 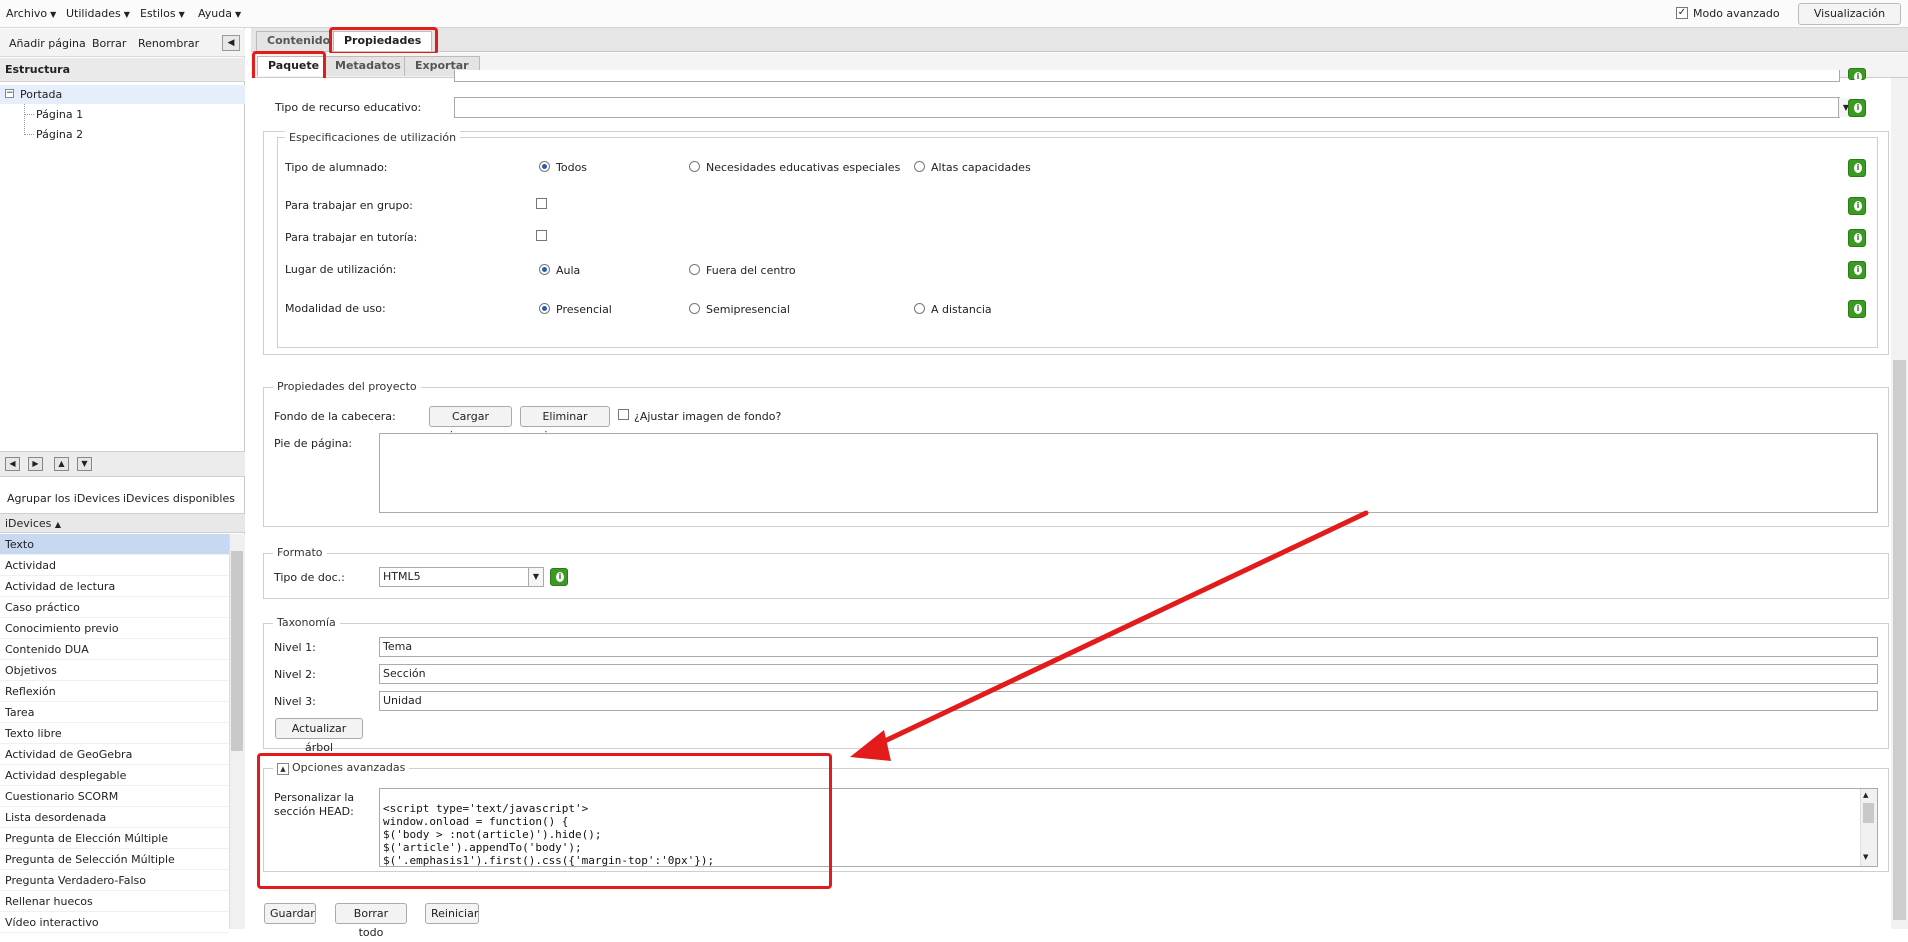 What do you see at coordinates (47, 43) in the screenshot?
I see `add-page-button: Añadir página` at bounding box center [47, 43].